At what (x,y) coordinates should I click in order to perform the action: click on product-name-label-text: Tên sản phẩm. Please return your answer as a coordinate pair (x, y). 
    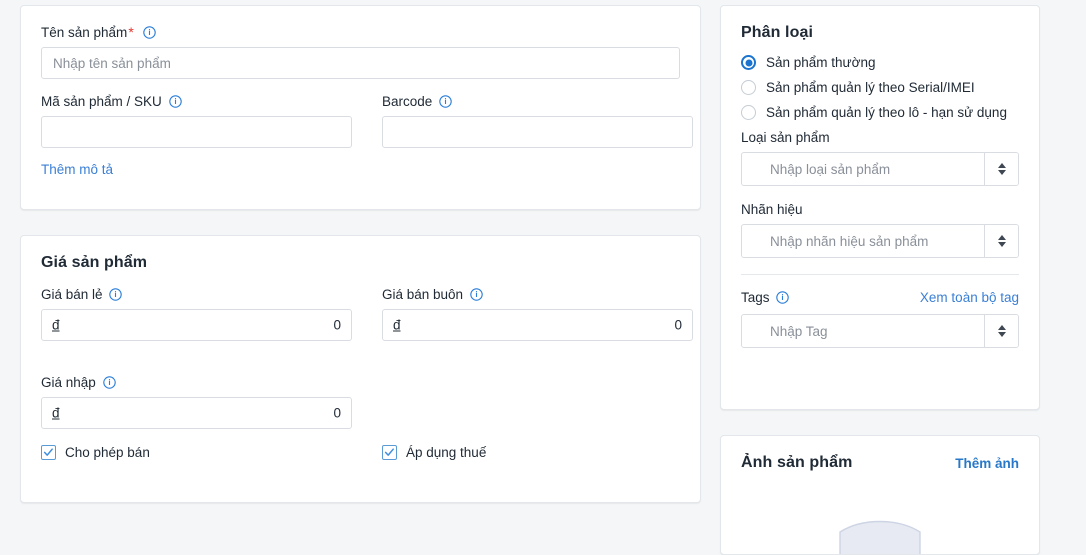
    Looking at the image, I should click on (84, 32).